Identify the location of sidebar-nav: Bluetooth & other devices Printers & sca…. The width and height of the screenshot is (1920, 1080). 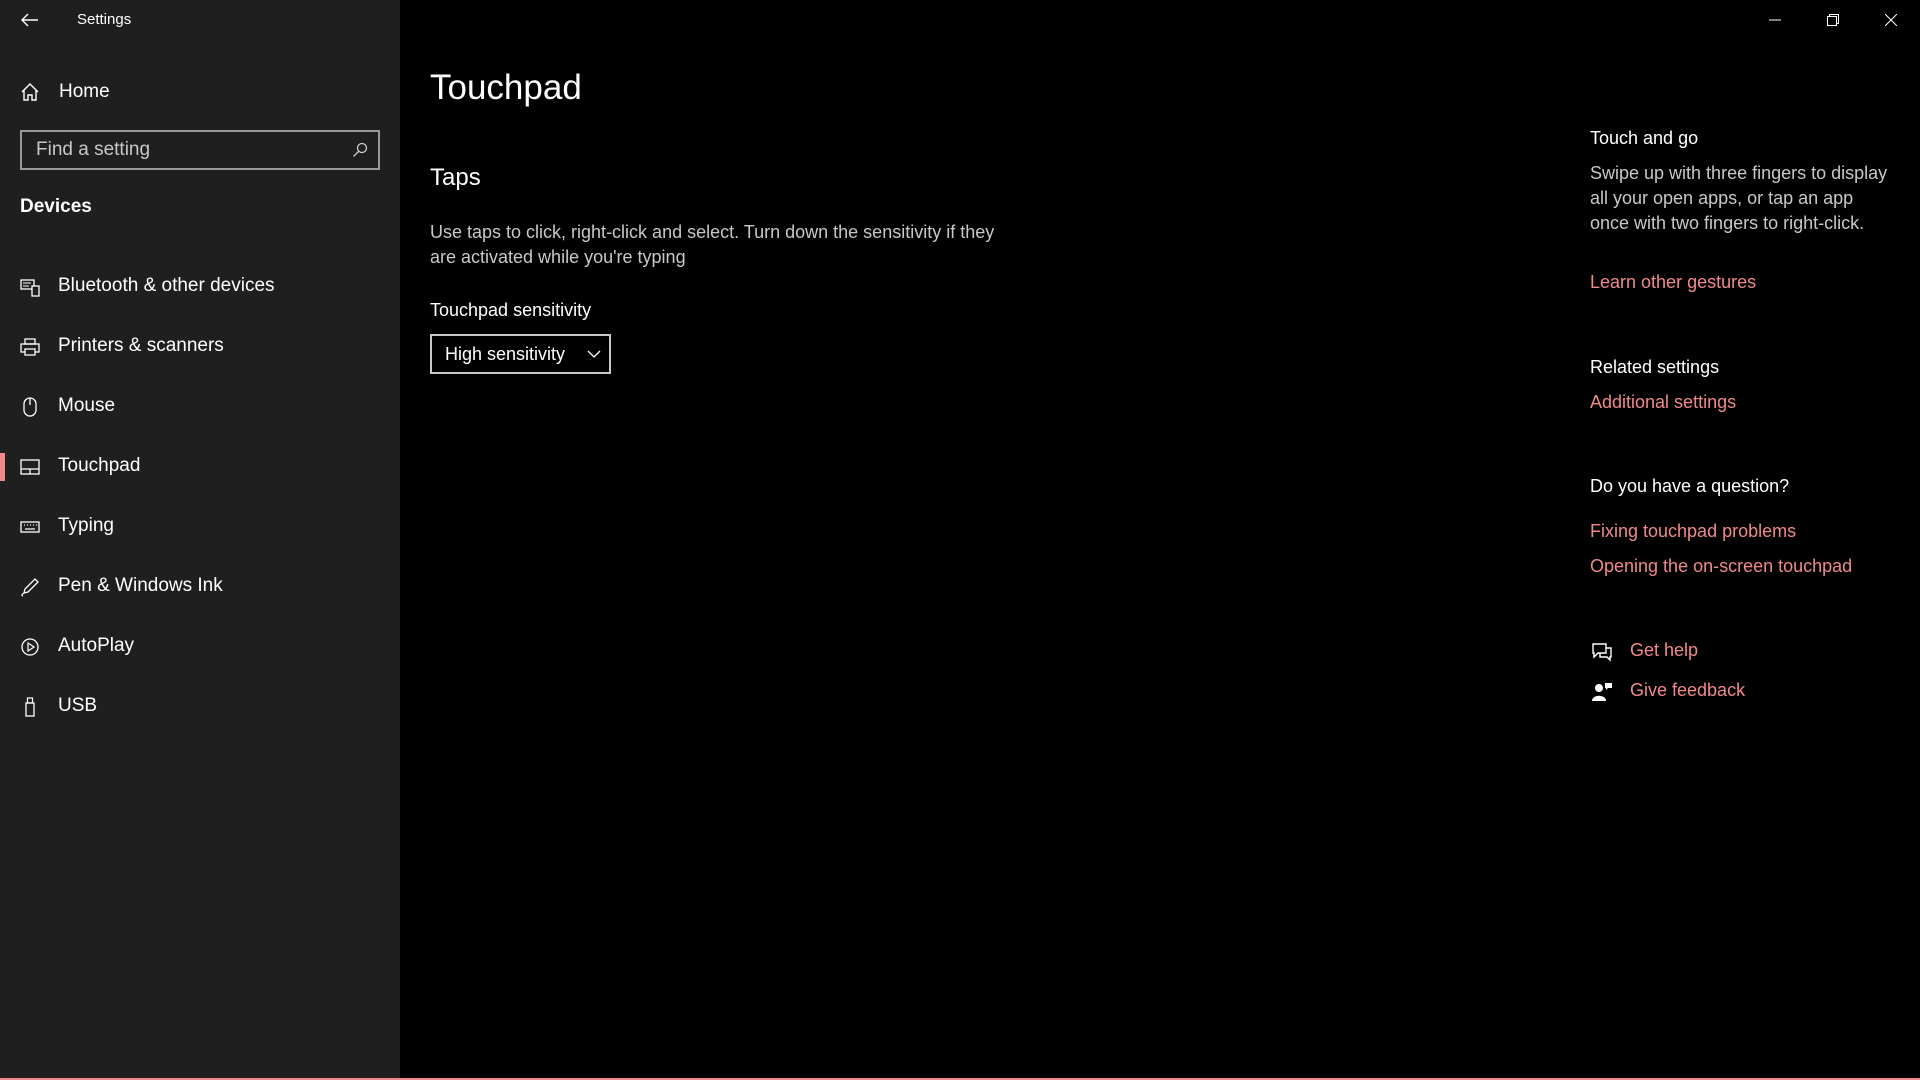
(200, 497).